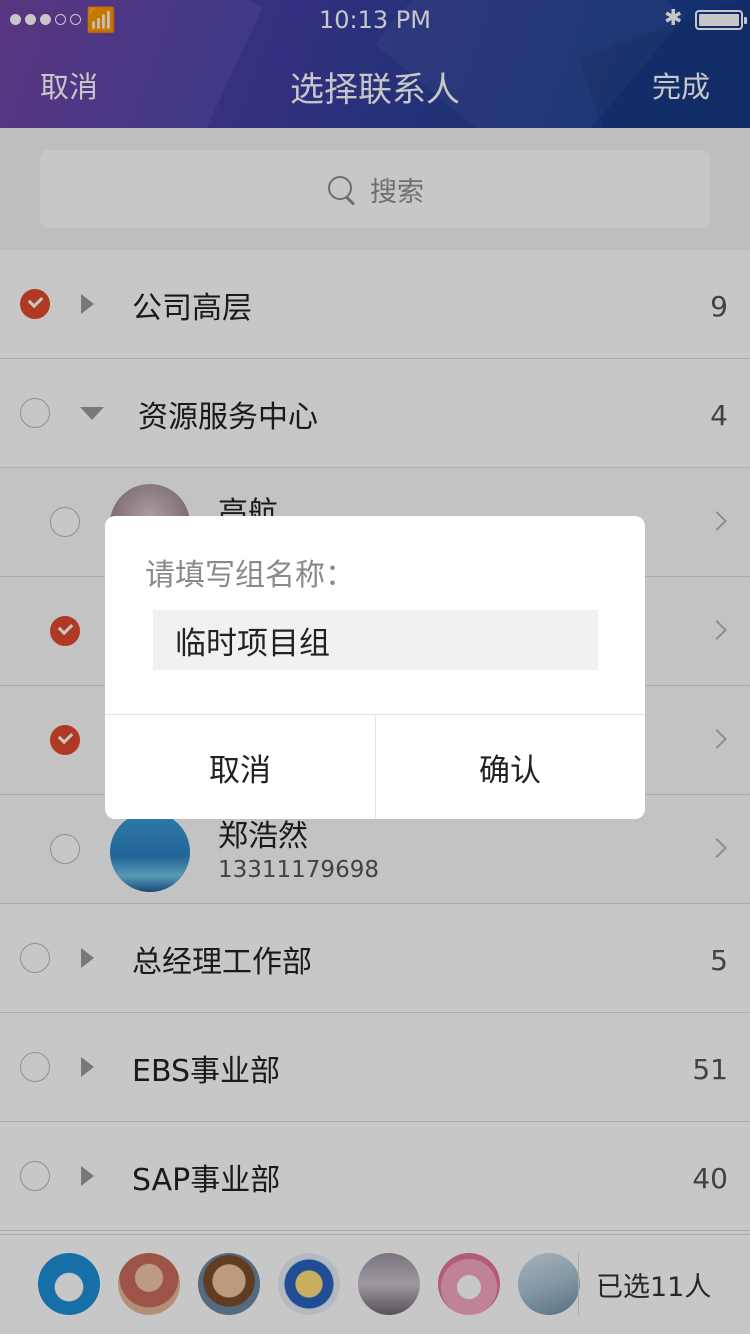 The image size is (750, 1334). Describe the element at coordinates (375, 640) in the screenshot. I see `group-name-input` at that location.